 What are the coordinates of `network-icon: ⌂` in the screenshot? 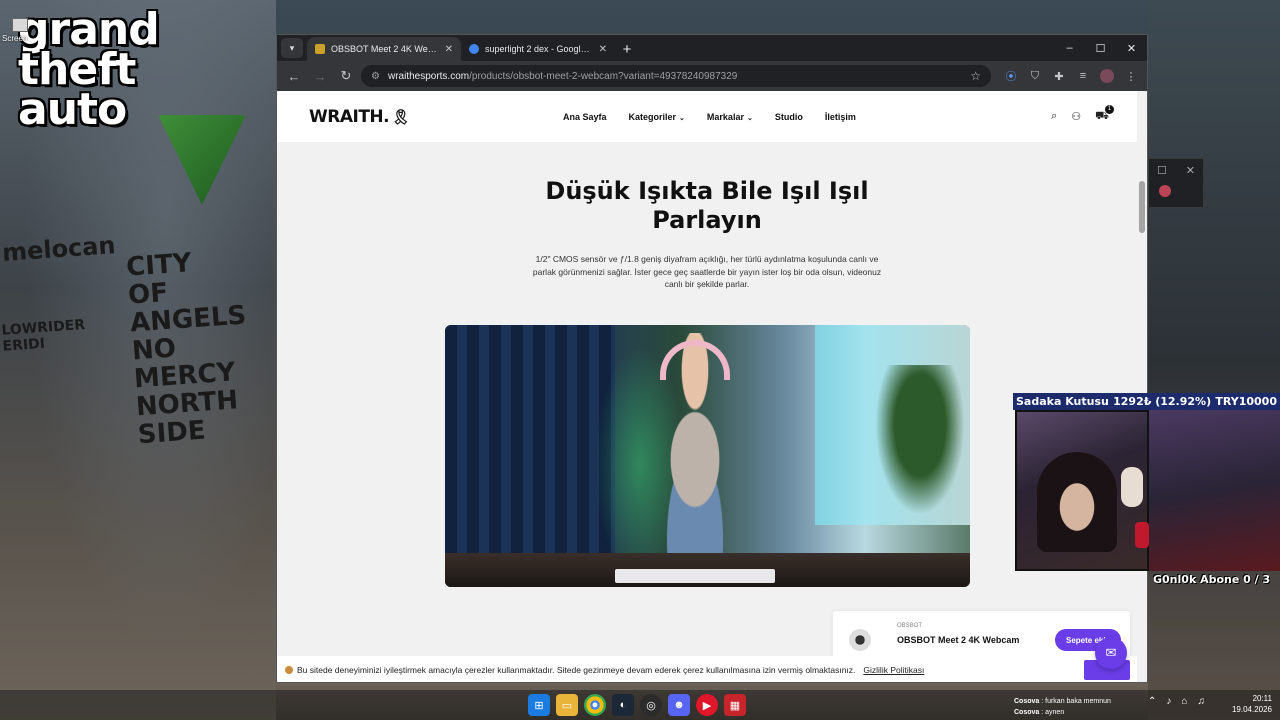 It's located at (1184, 701).